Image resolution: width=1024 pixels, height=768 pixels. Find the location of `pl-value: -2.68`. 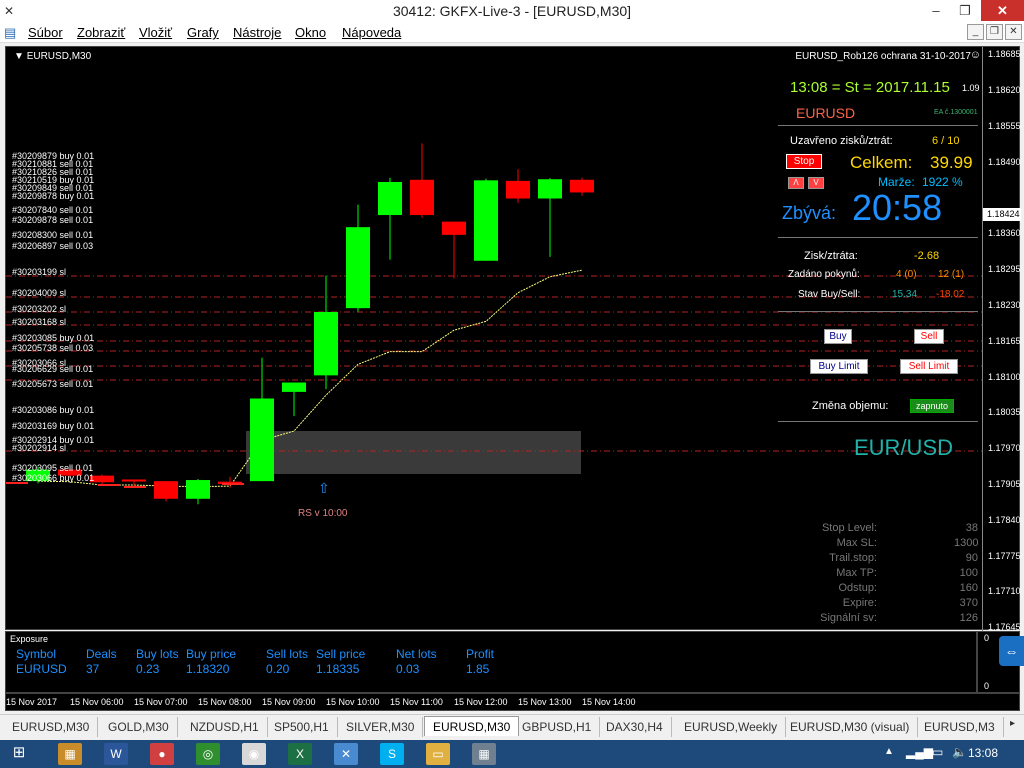

pl-value: -2.68 is located at coordinates (927, 256).